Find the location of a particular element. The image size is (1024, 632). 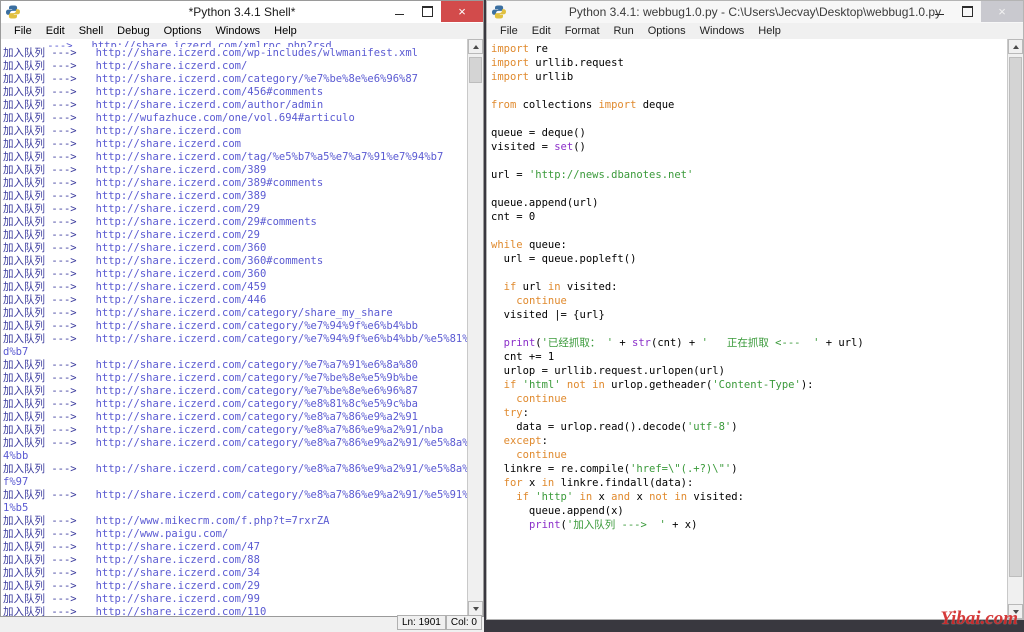

shell-output-line: 加入队列 ---> http://share.iczerd.com/99 is located at coordinates (131, 599).